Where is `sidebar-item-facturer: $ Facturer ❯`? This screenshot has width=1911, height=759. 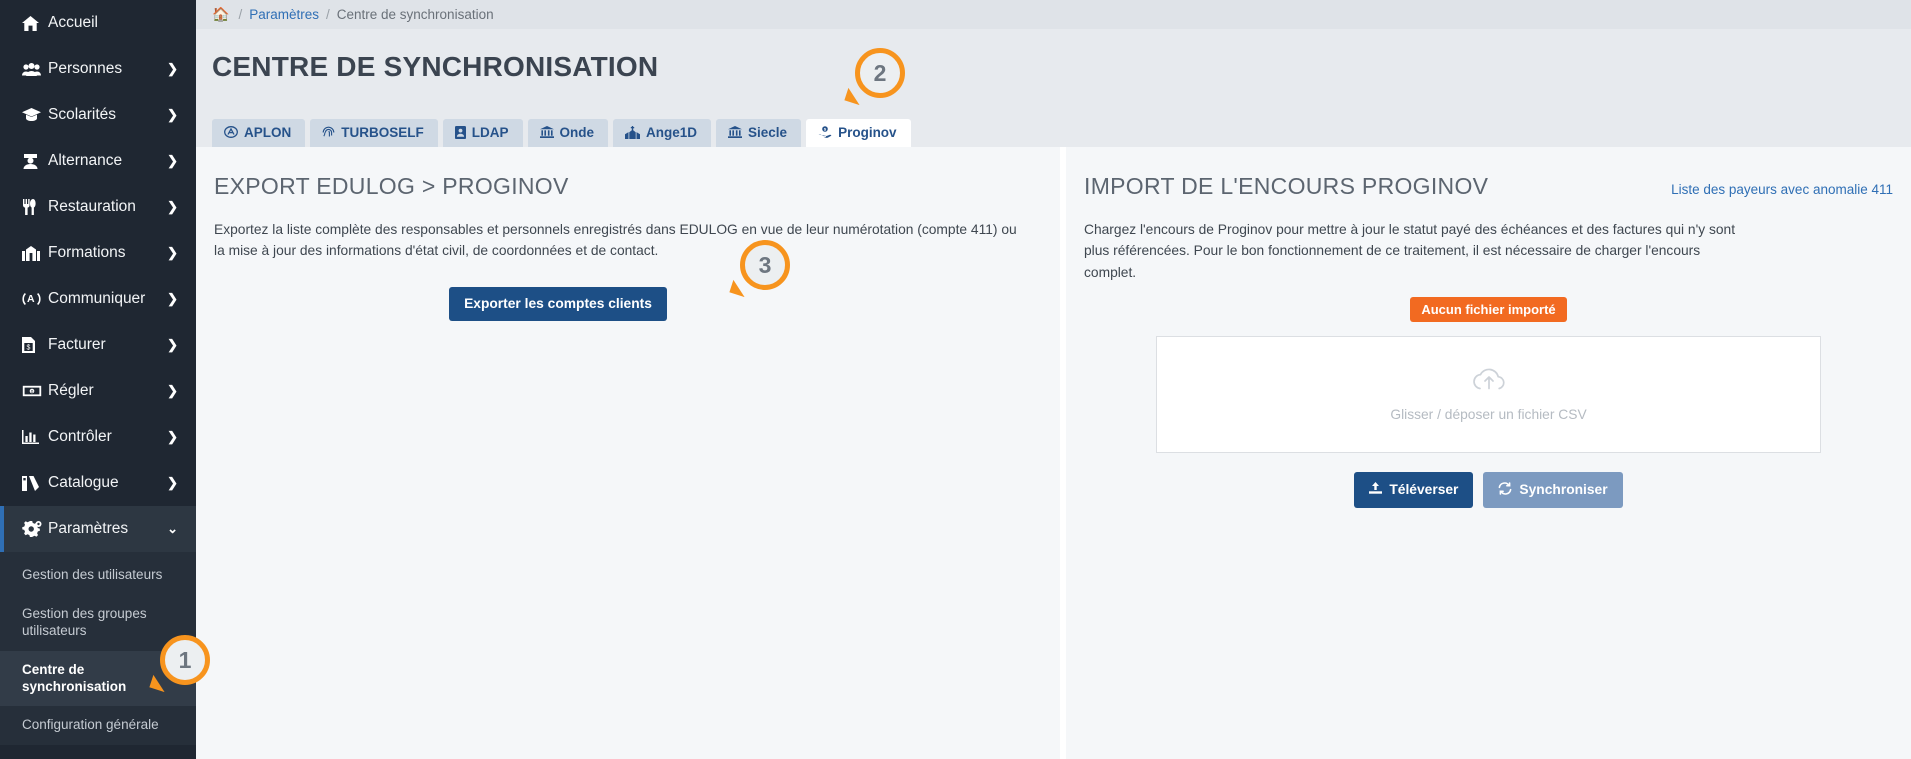 sidebar-item-facturer: $ Facturer ❯ is located at coordinates (98, 345).